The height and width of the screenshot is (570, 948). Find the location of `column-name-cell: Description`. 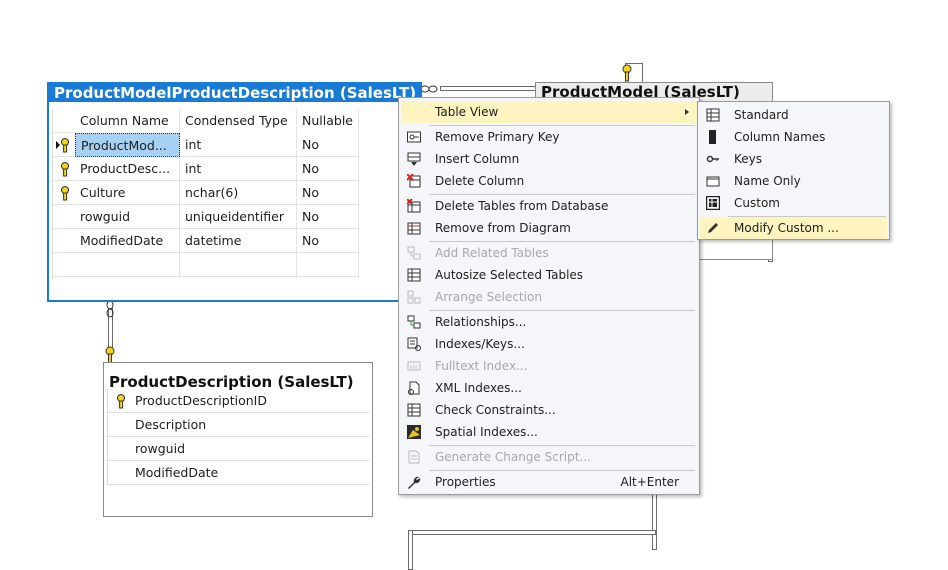

column-name-cell: Description is located at coordinates (250, 425).